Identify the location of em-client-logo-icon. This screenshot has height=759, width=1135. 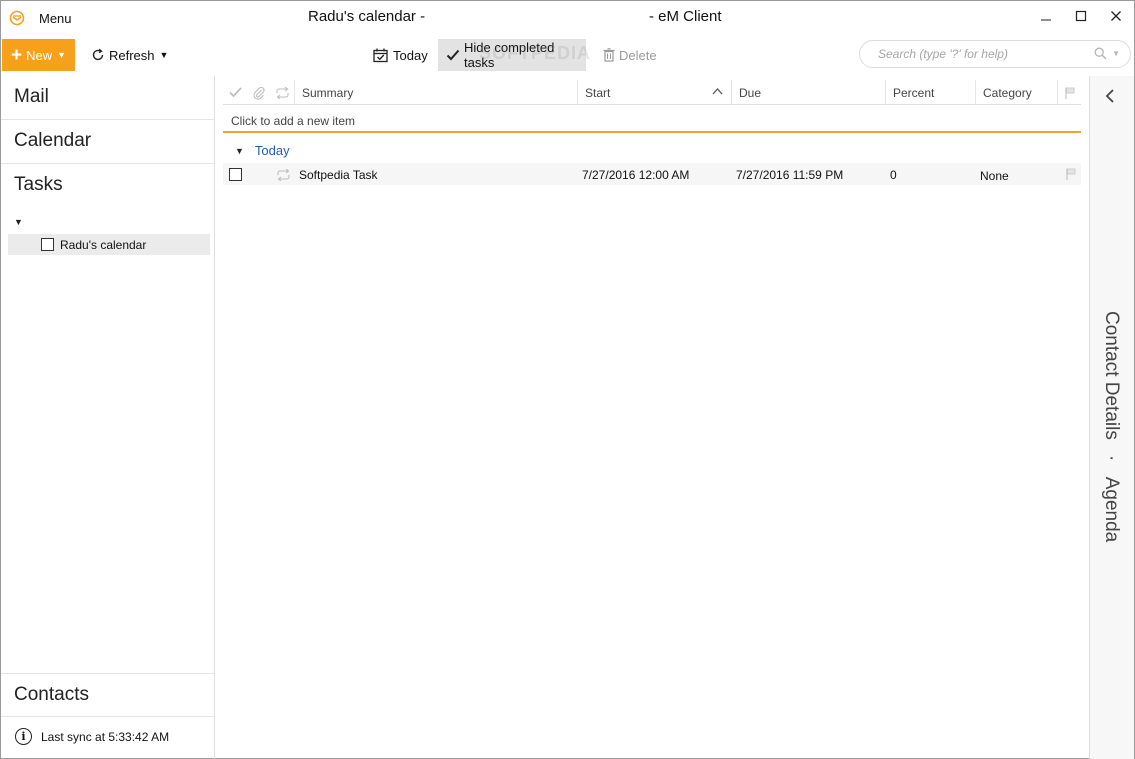
(17, 18).